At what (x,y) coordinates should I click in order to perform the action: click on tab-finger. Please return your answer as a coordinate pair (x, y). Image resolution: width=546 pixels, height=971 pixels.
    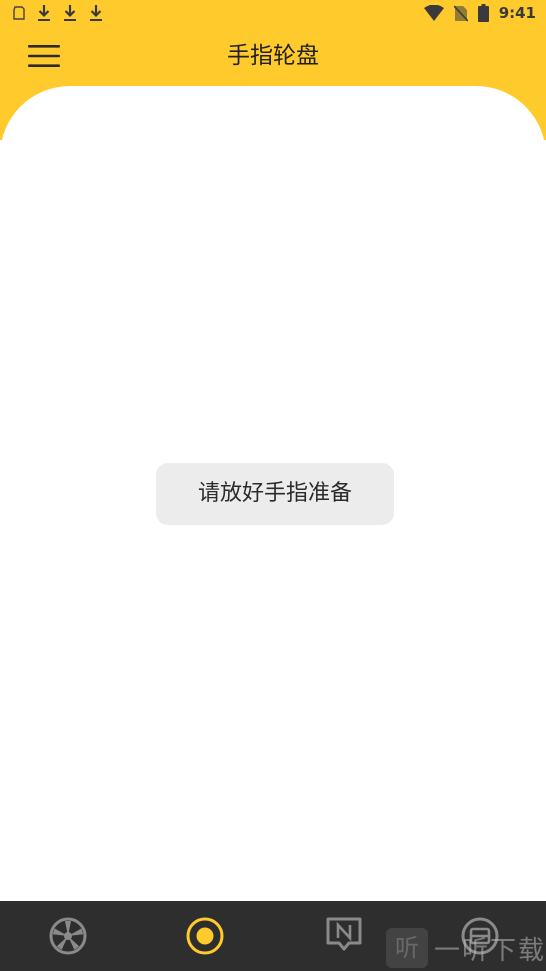
    Looking at the image, I should click on (205, 936).